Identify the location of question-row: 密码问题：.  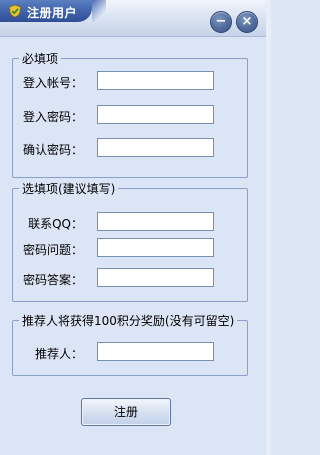
(130, 249).